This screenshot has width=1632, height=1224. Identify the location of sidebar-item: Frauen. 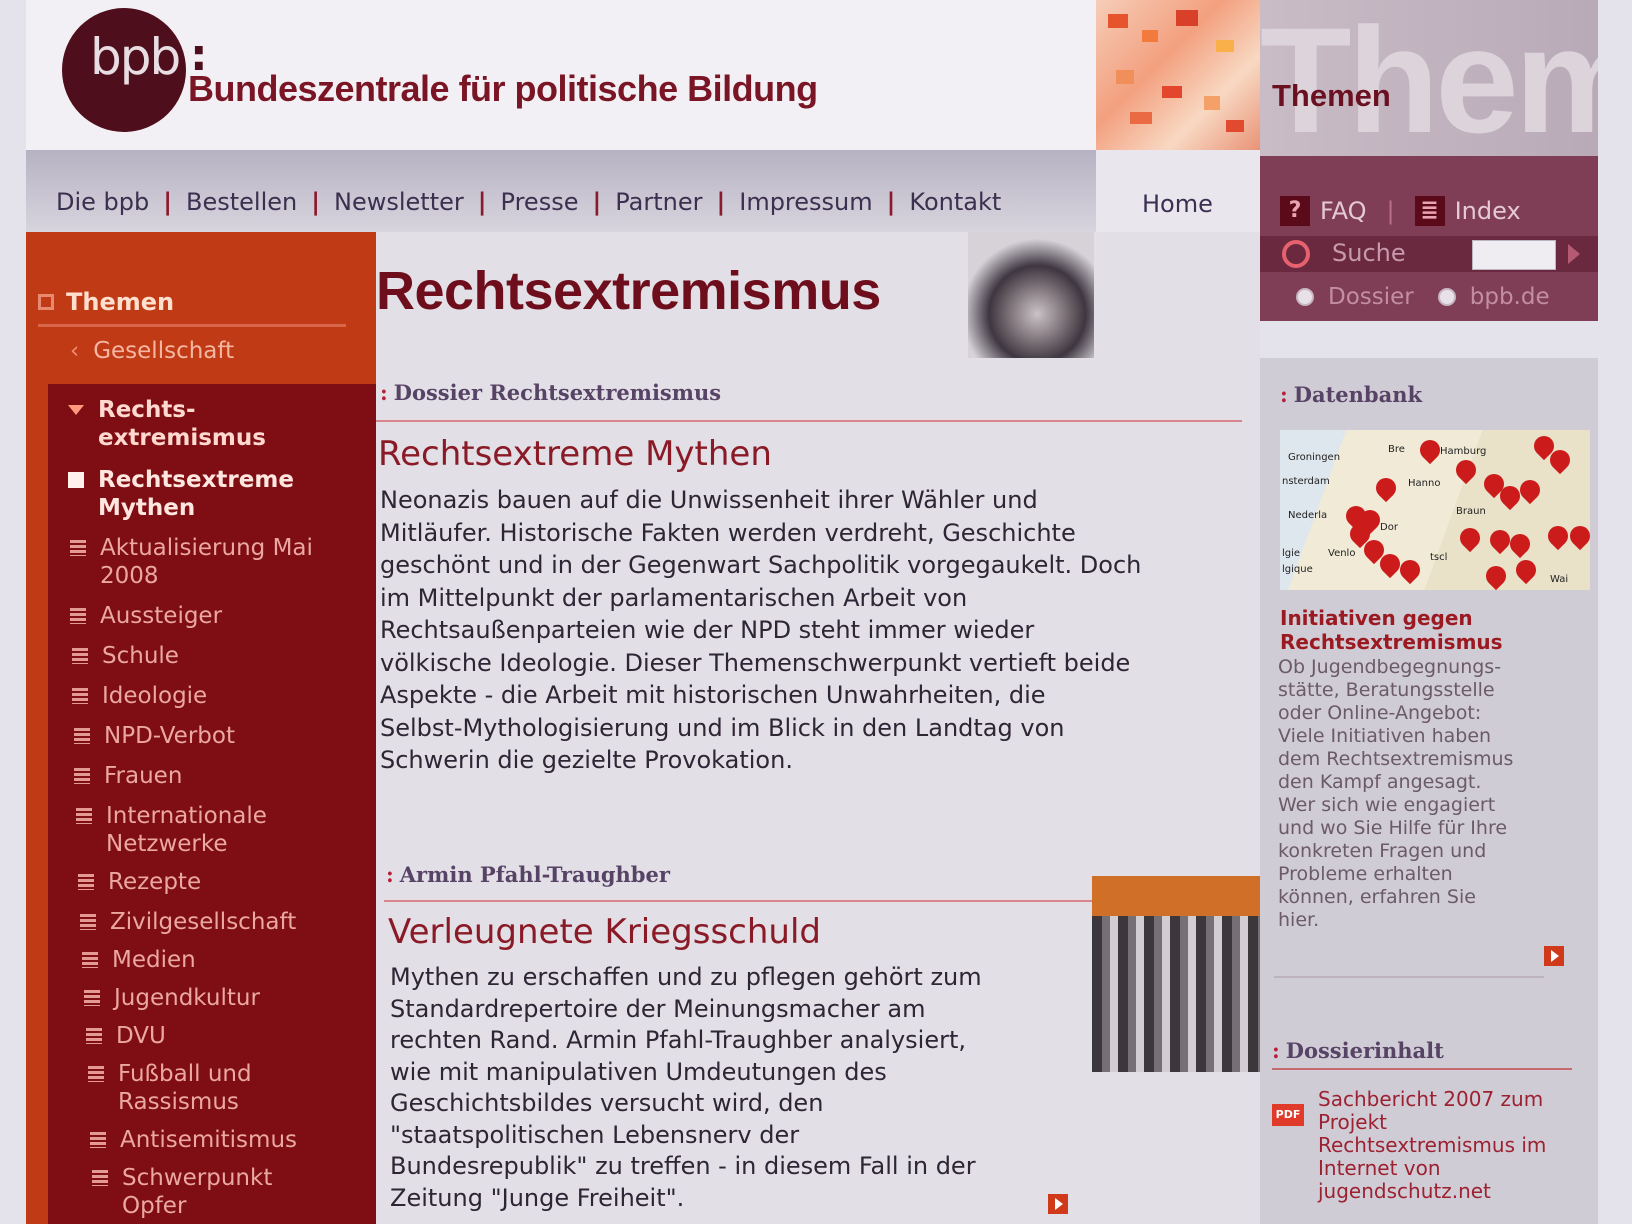
(199, 776).